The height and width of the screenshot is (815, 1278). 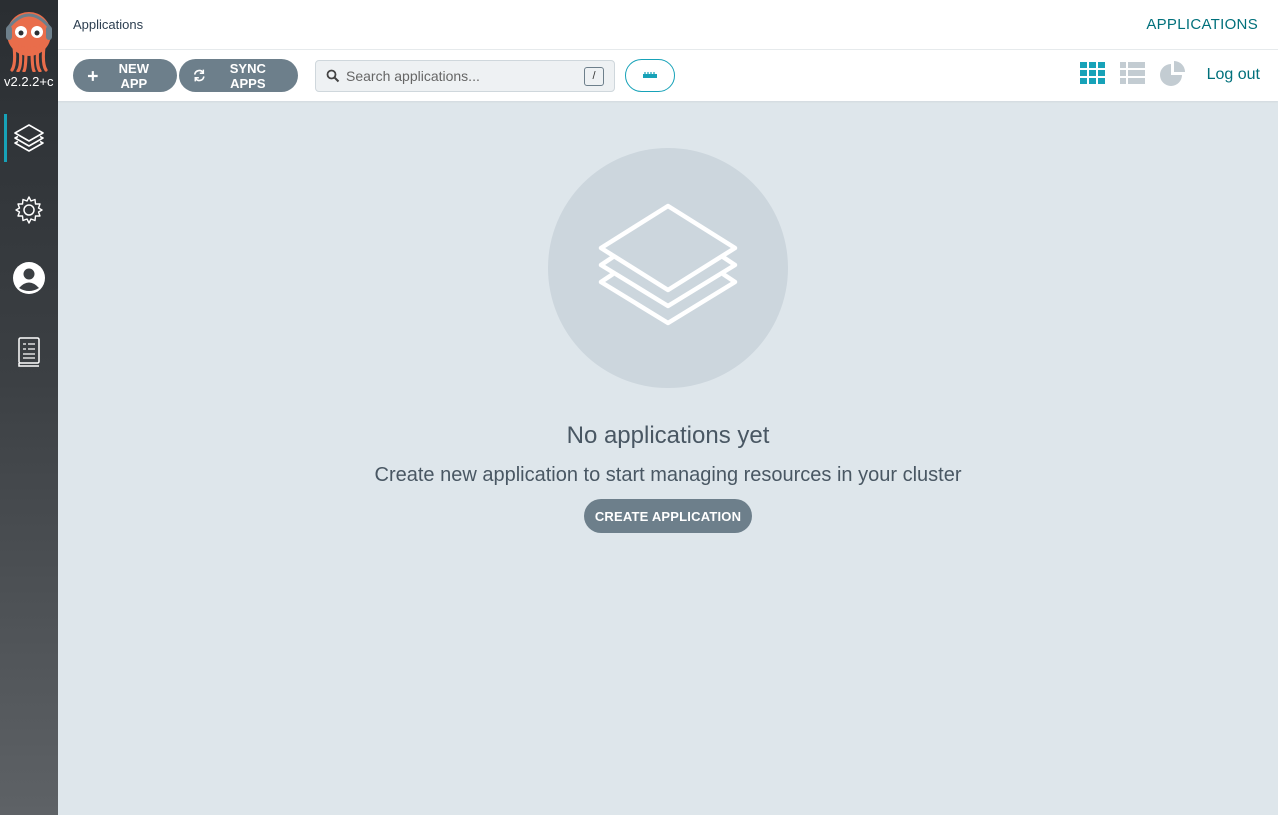 I want to click on version-label: v2.2.2+c, so click(x=29, y=81).